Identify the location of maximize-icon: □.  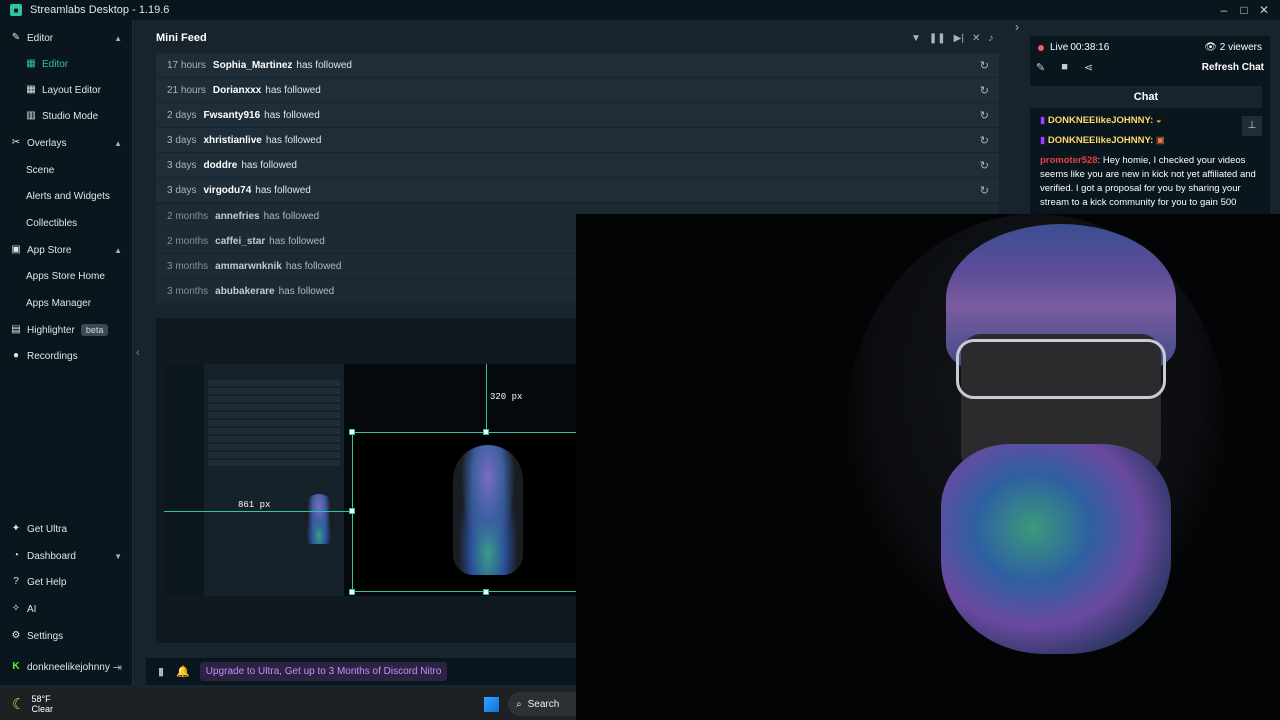
(1244, 10).